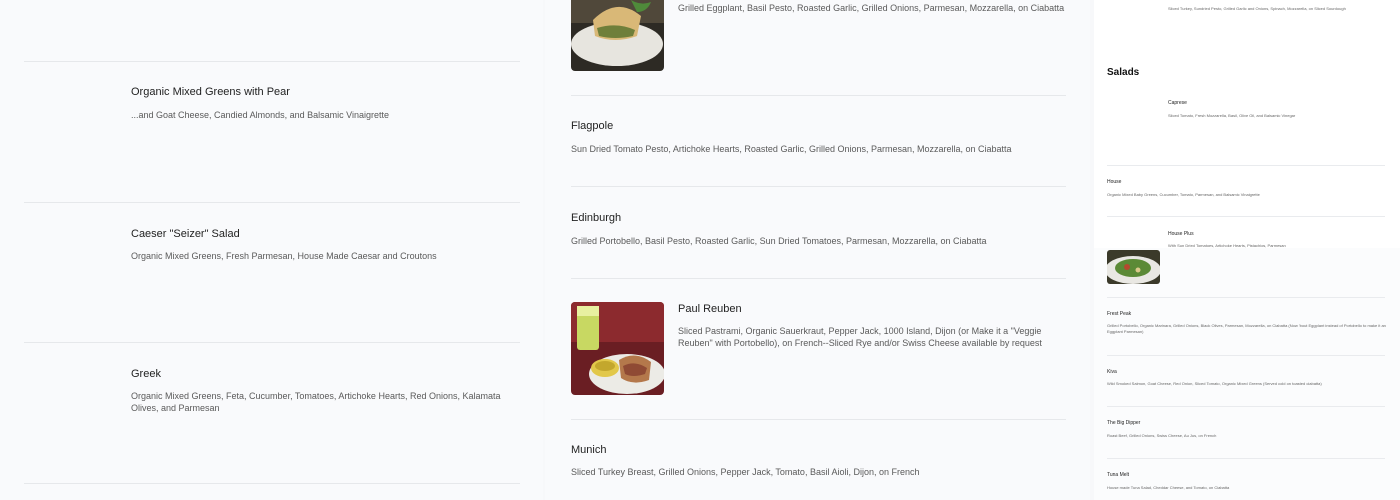  What do you see at coordinates (1181, 234) in the screenshot?
I see `menu-item-title: House Plus` at bounding box center [1181, 234].